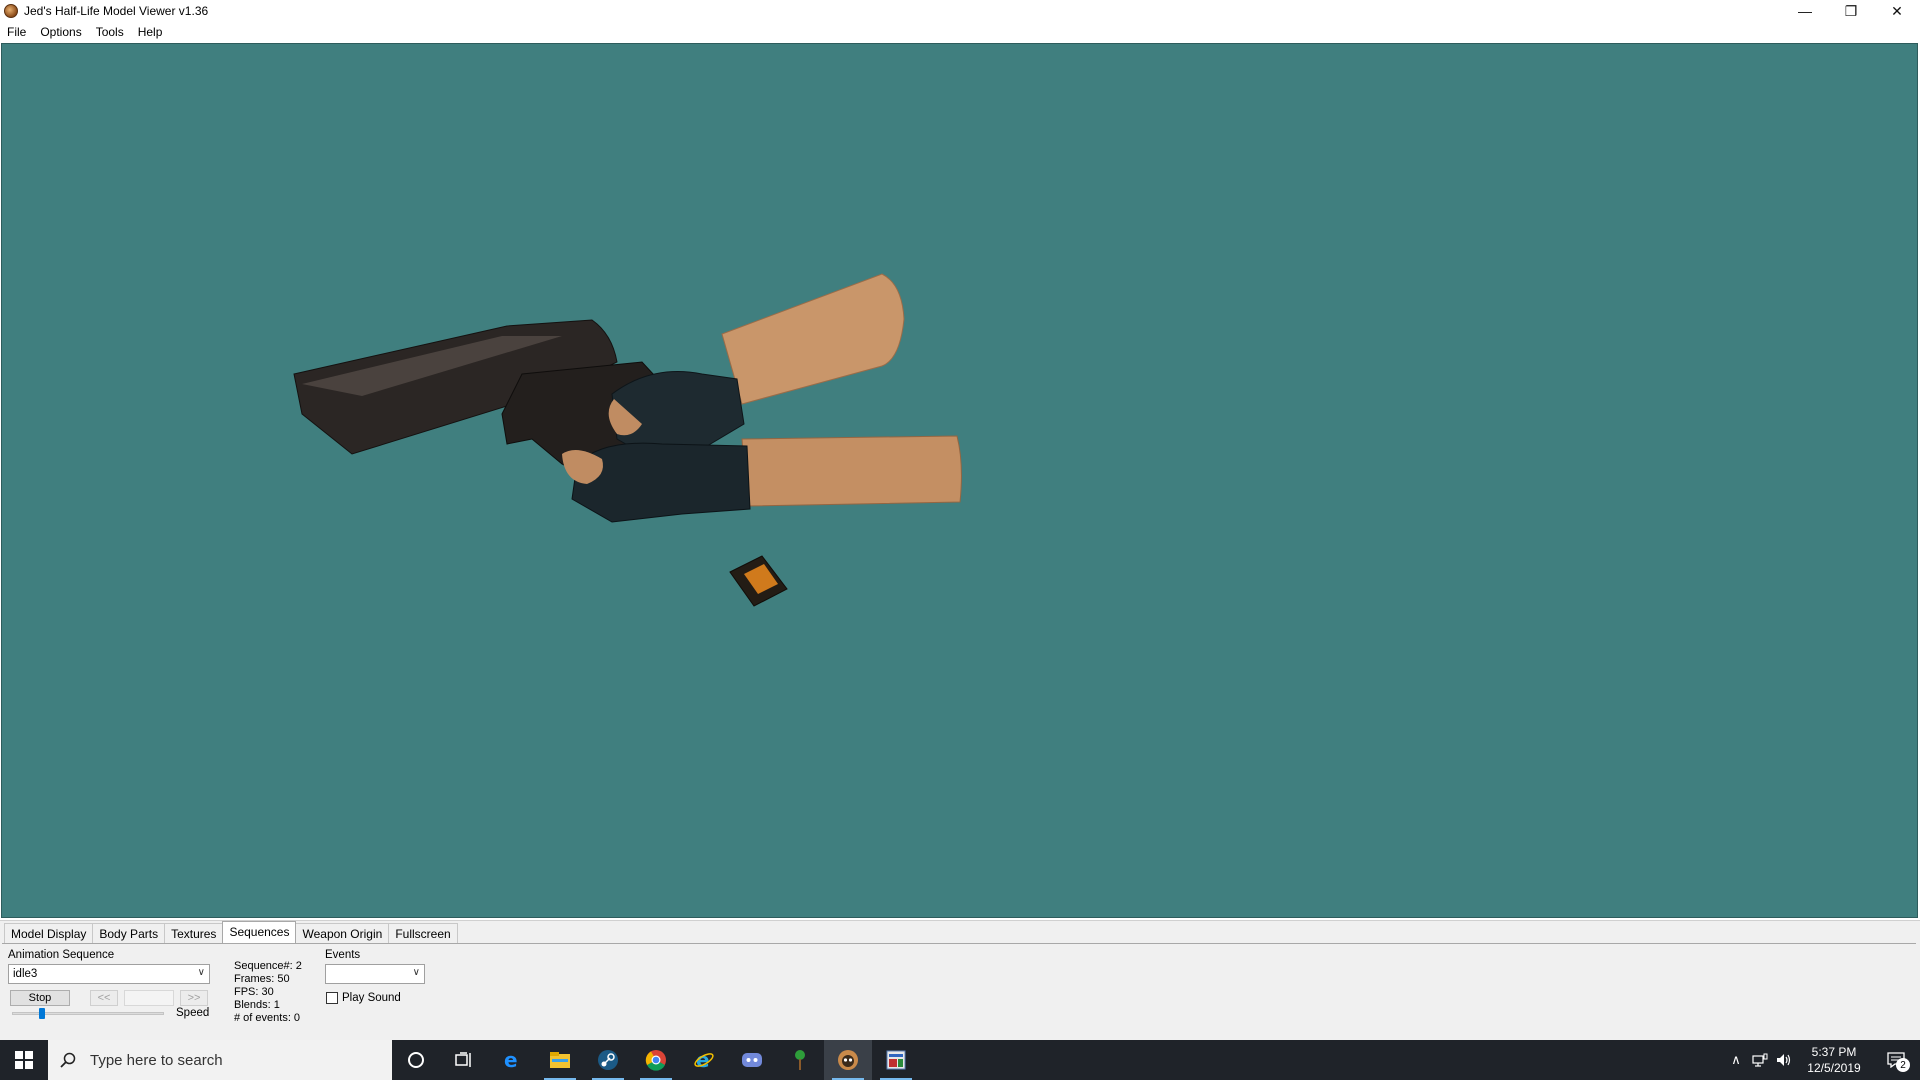  I want to click on animation-sequence-select: idle3 ∨, so click(109, 974).